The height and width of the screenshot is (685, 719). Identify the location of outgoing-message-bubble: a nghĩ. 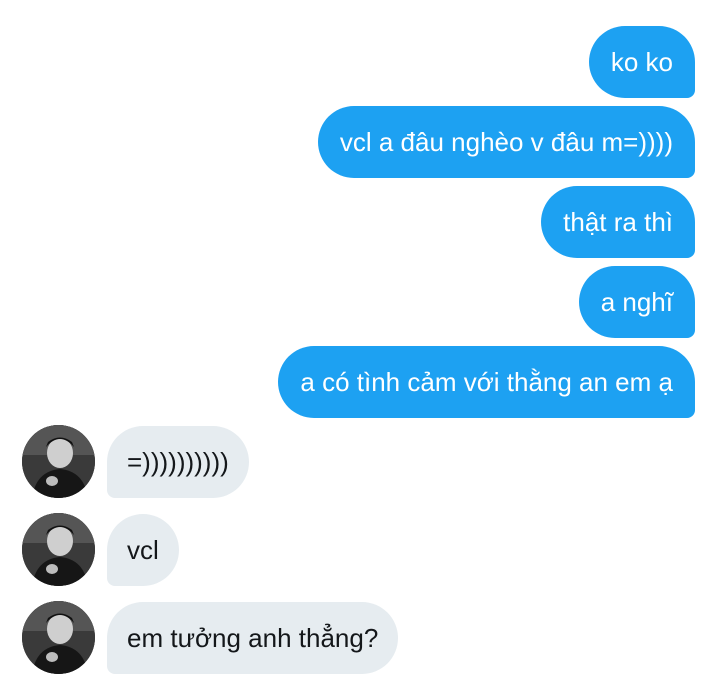
(636, 302).